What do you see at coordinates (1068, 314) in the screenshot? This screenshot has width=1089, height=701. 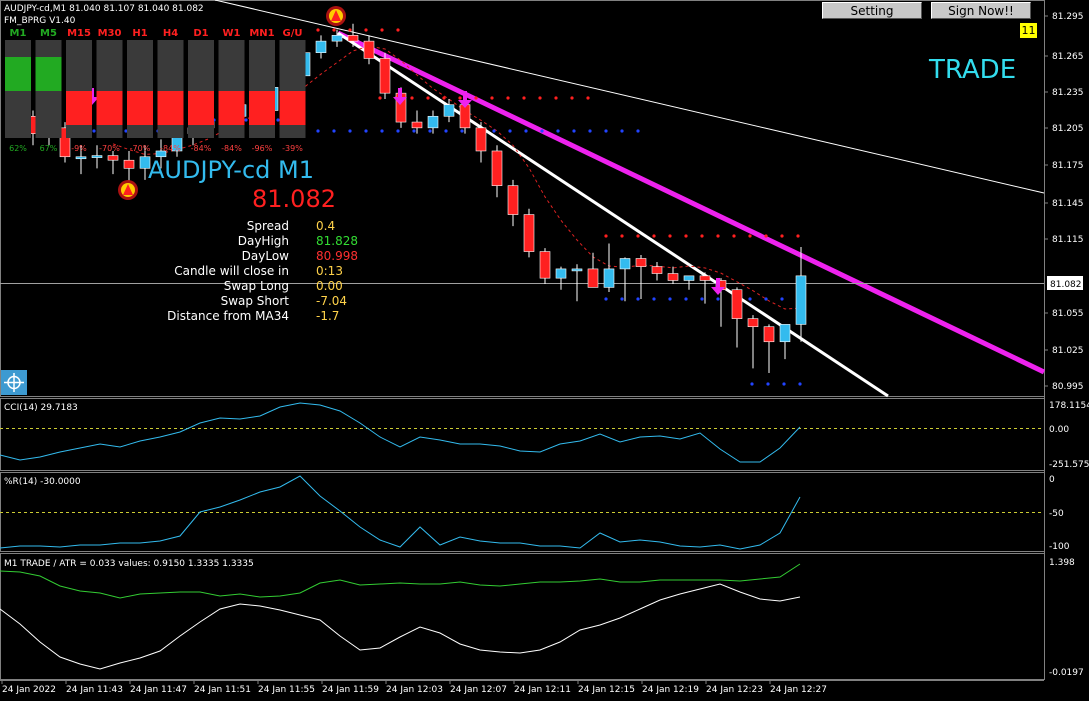 I see `price-tick-label: 81.055` at bounding box center [1068, 314].